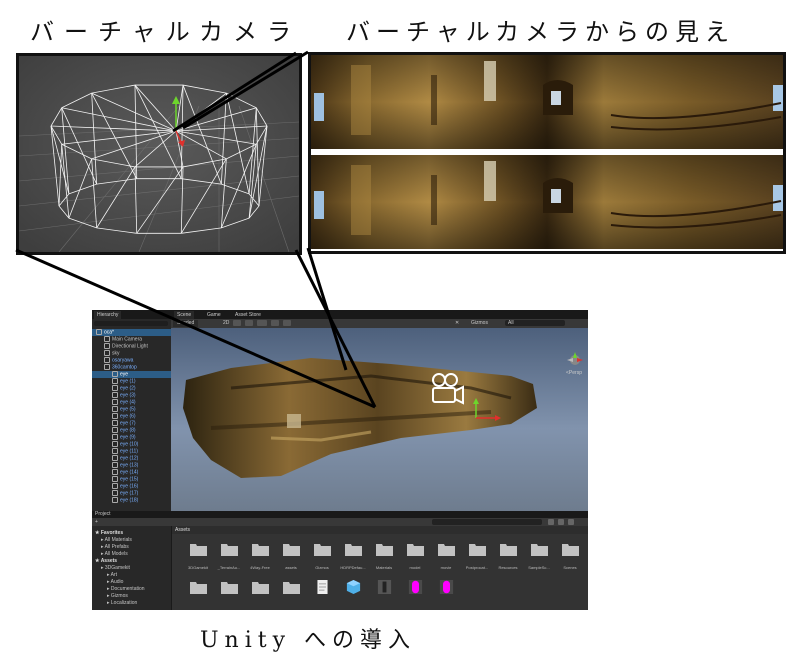 Image resolution: width=800 pixels, height=658 pixels. I want to click on hierarchy-item: 360camtop, so click(114, 367).